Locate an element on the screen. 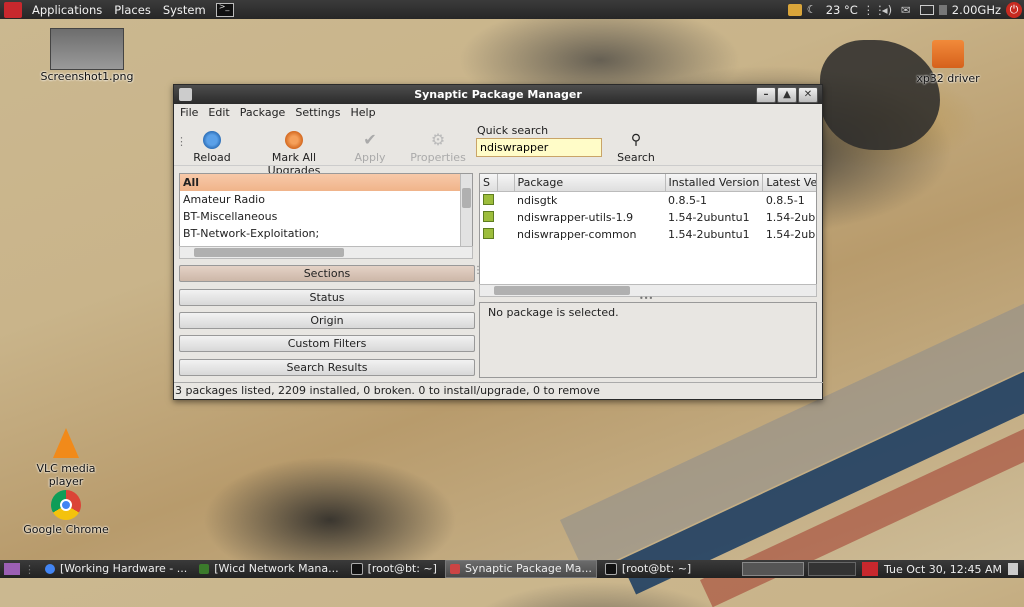 The height and width of the screenshot is (607, 1024). task-root-terminal-2: [root@bt: ~] is located at coordinates (648, 569).